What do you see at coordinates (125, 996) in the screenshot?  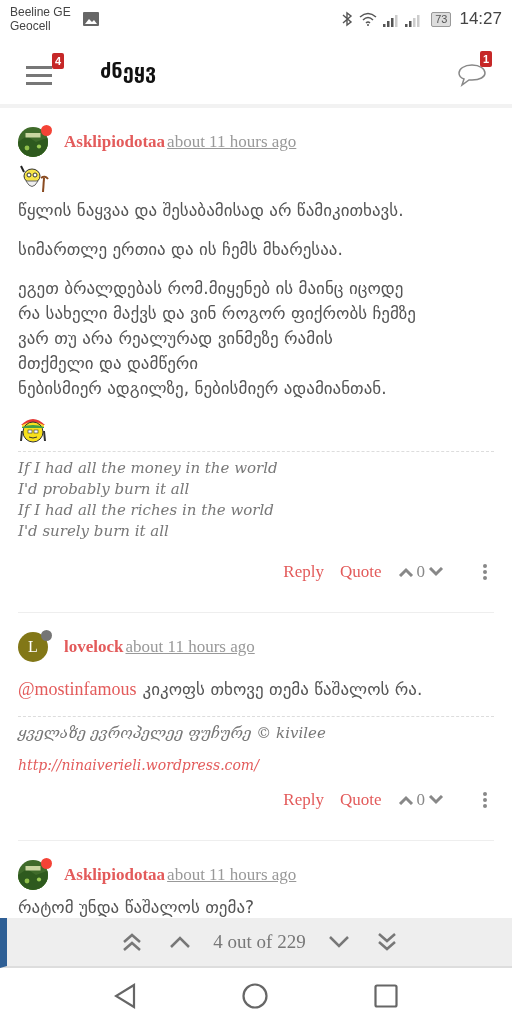 I see `back-icon` at bounding box center [125, 996].